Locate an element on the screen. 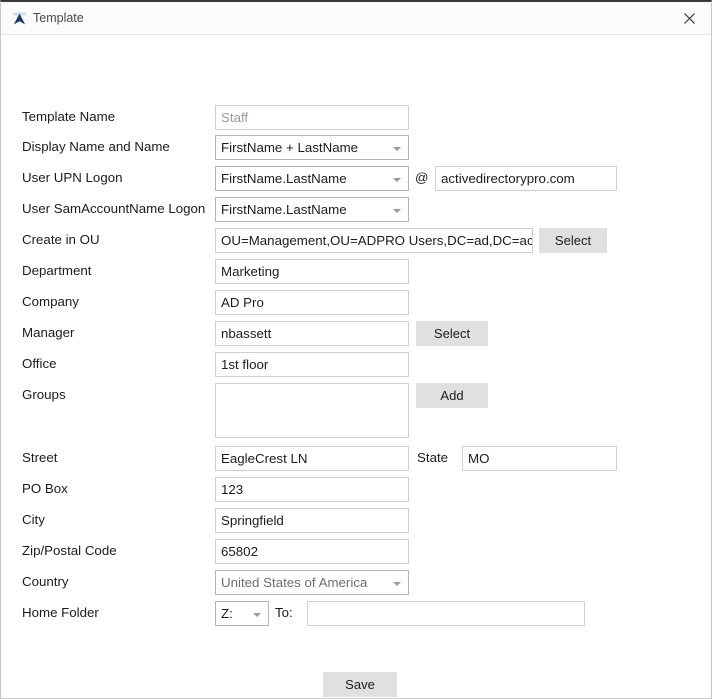 The image size is (712, 699). manager-input: nbassett is located at coordinates (312, 333).